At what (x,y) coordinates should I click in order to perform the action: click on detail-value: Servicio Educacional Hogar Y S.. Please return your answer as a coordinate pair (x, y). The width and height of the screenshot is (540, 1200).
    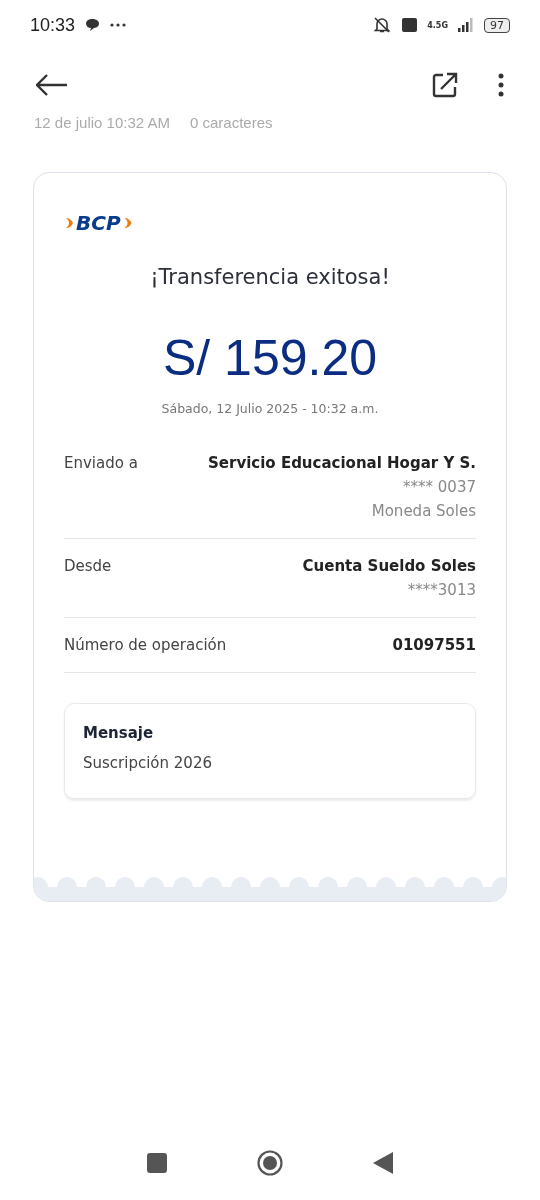
    Looking at the image, I should click on (342, 463).